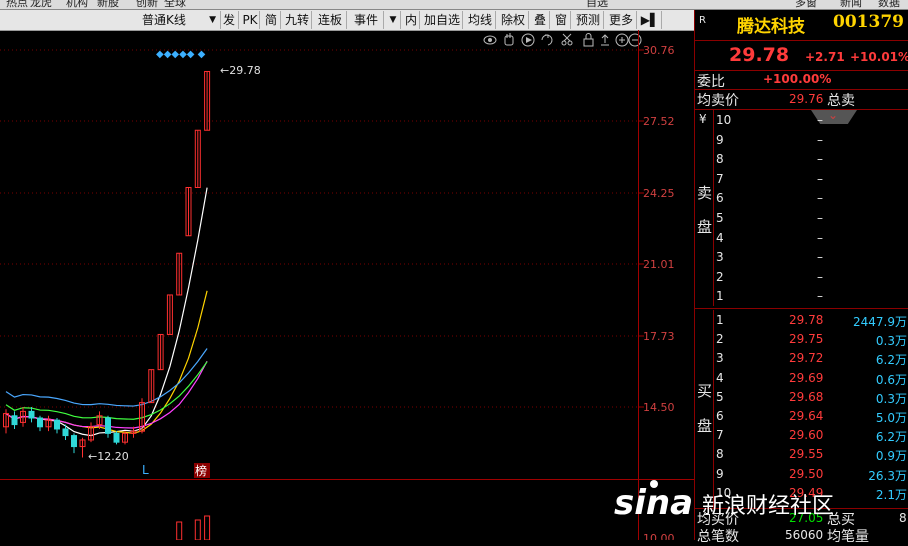  What do you see at coordinates (480, 20) in the screenshot?
I see `toolbar-button: 均线` at bounding box center [480, 20].